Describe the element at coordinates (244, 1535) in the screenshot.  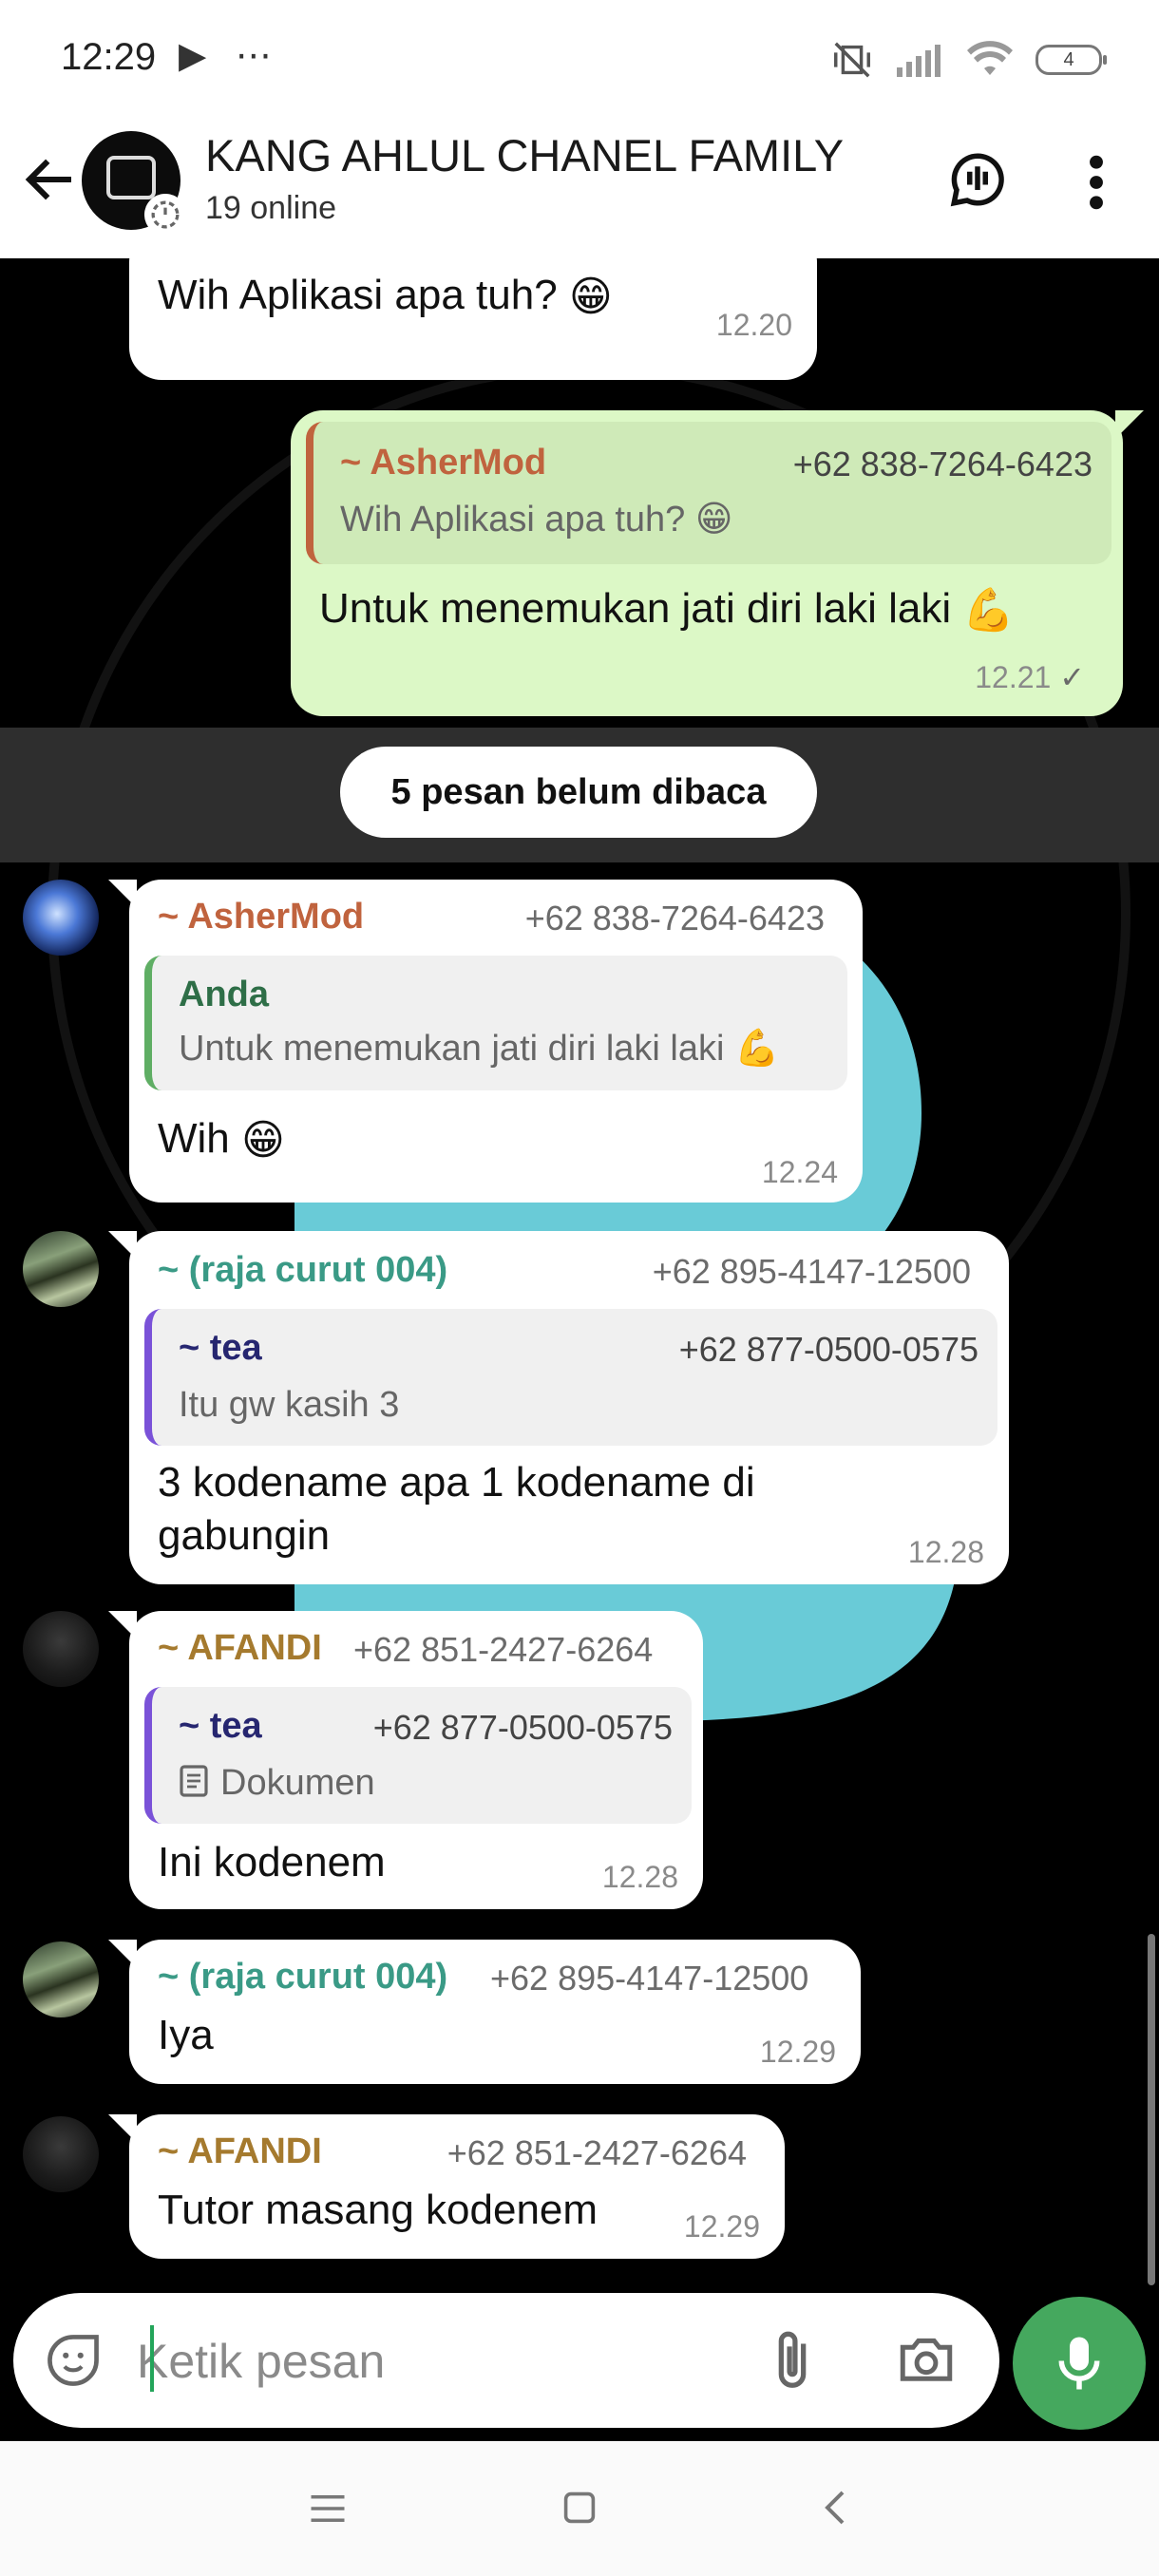
I see `message-text-line-2: gabungin` at that location.